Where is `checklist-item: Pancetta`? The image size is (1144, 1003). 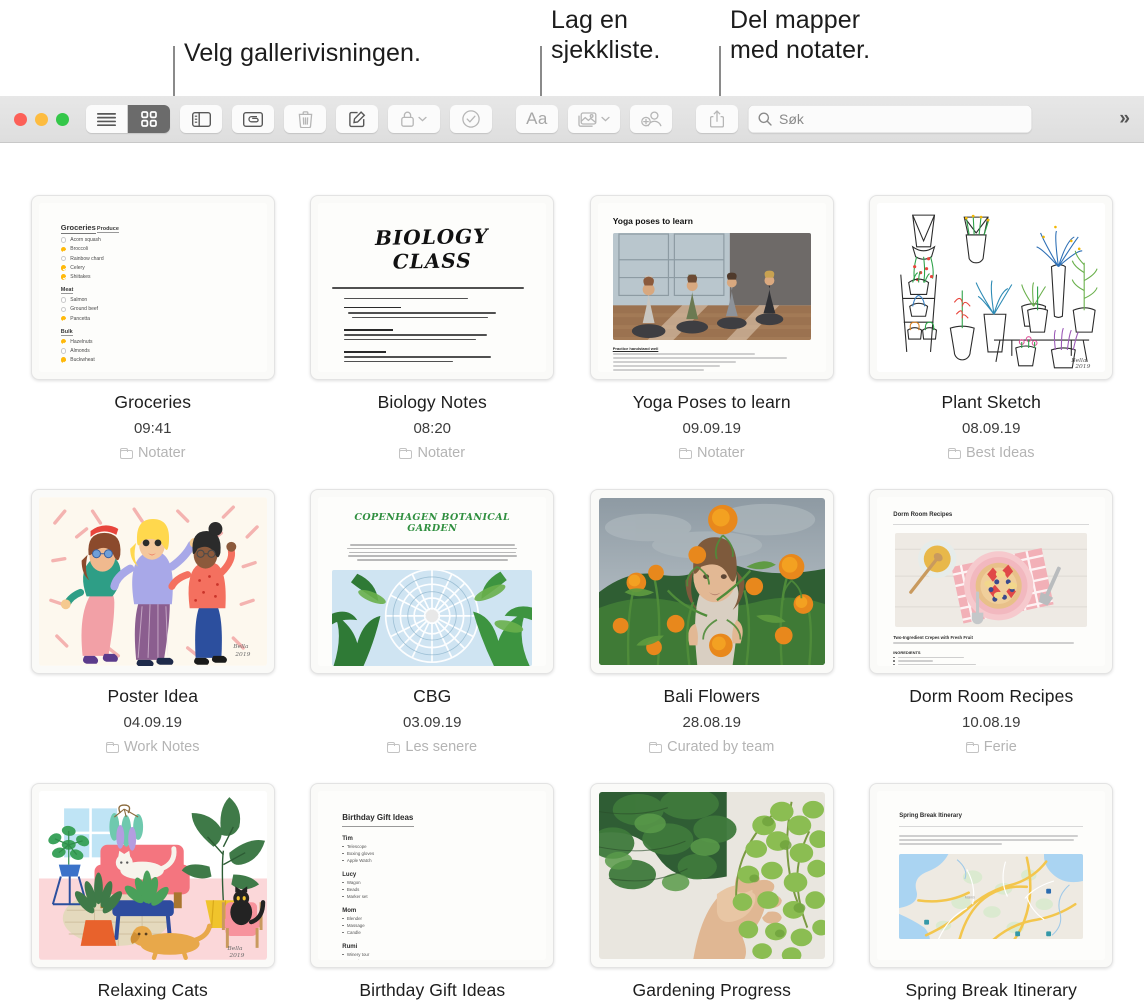
checklist-item: Pancetta is located at coordinates (152, 318).